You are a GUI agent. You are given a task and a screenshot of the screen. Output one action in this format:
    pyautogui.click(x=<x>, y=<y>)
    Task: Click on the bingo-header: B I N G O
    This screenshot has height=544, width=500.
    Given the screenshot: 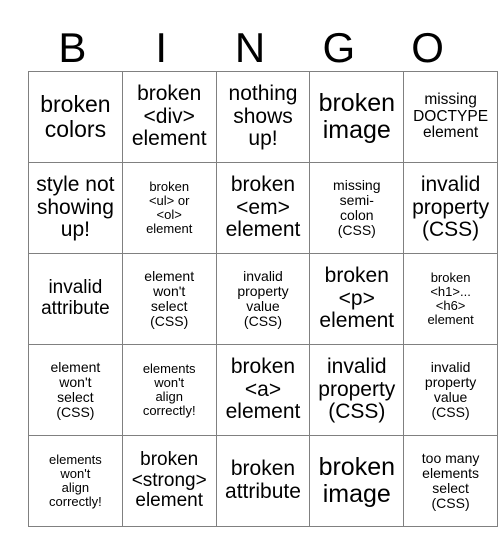 What is the action you would take?
    pyautogui.click(x=250, y=40)
    